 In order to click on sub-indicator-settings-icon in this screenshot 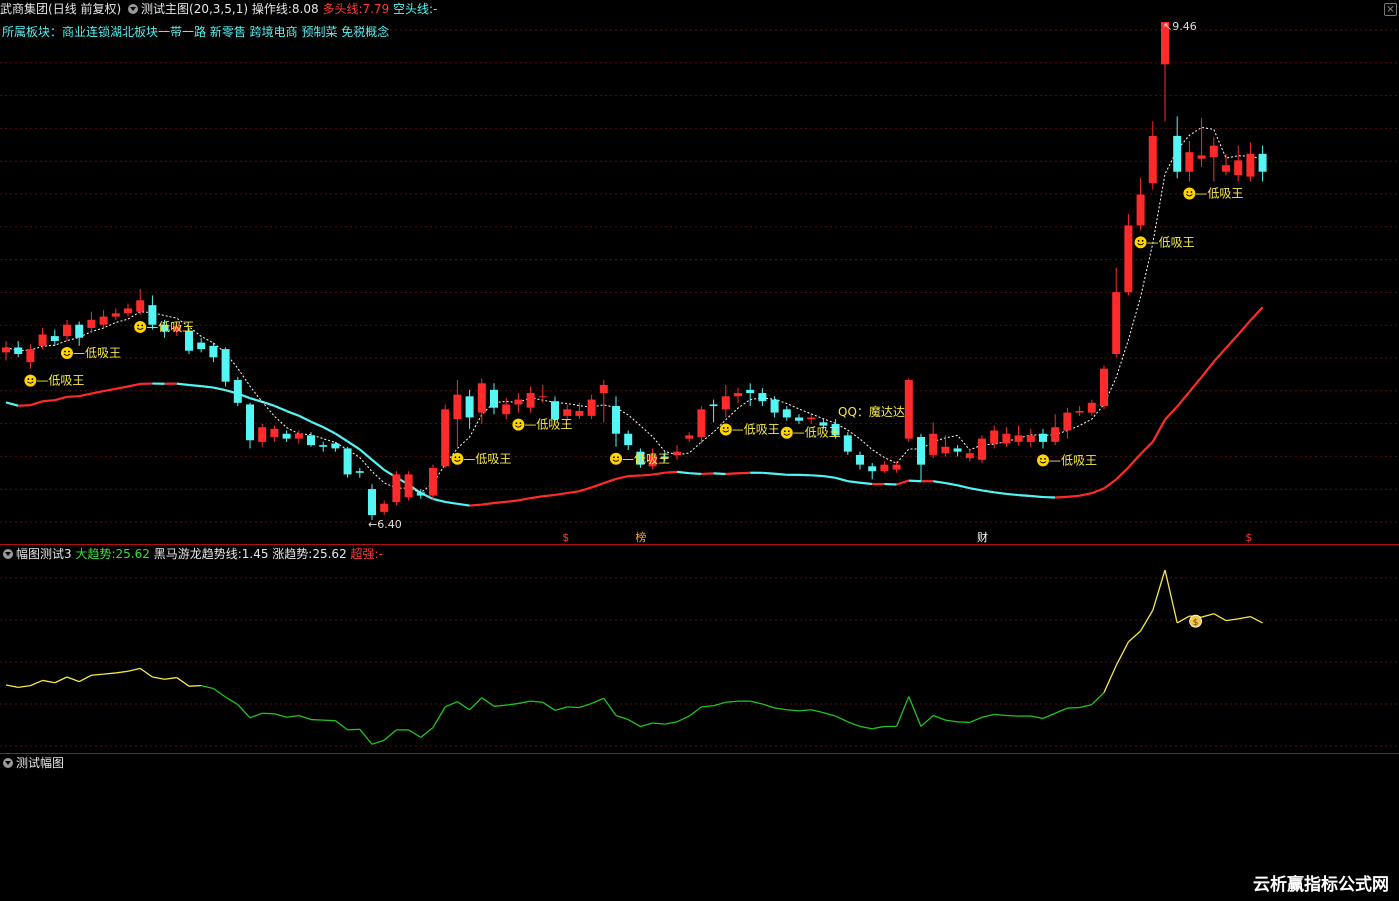, I will do `click(8, 554)`.